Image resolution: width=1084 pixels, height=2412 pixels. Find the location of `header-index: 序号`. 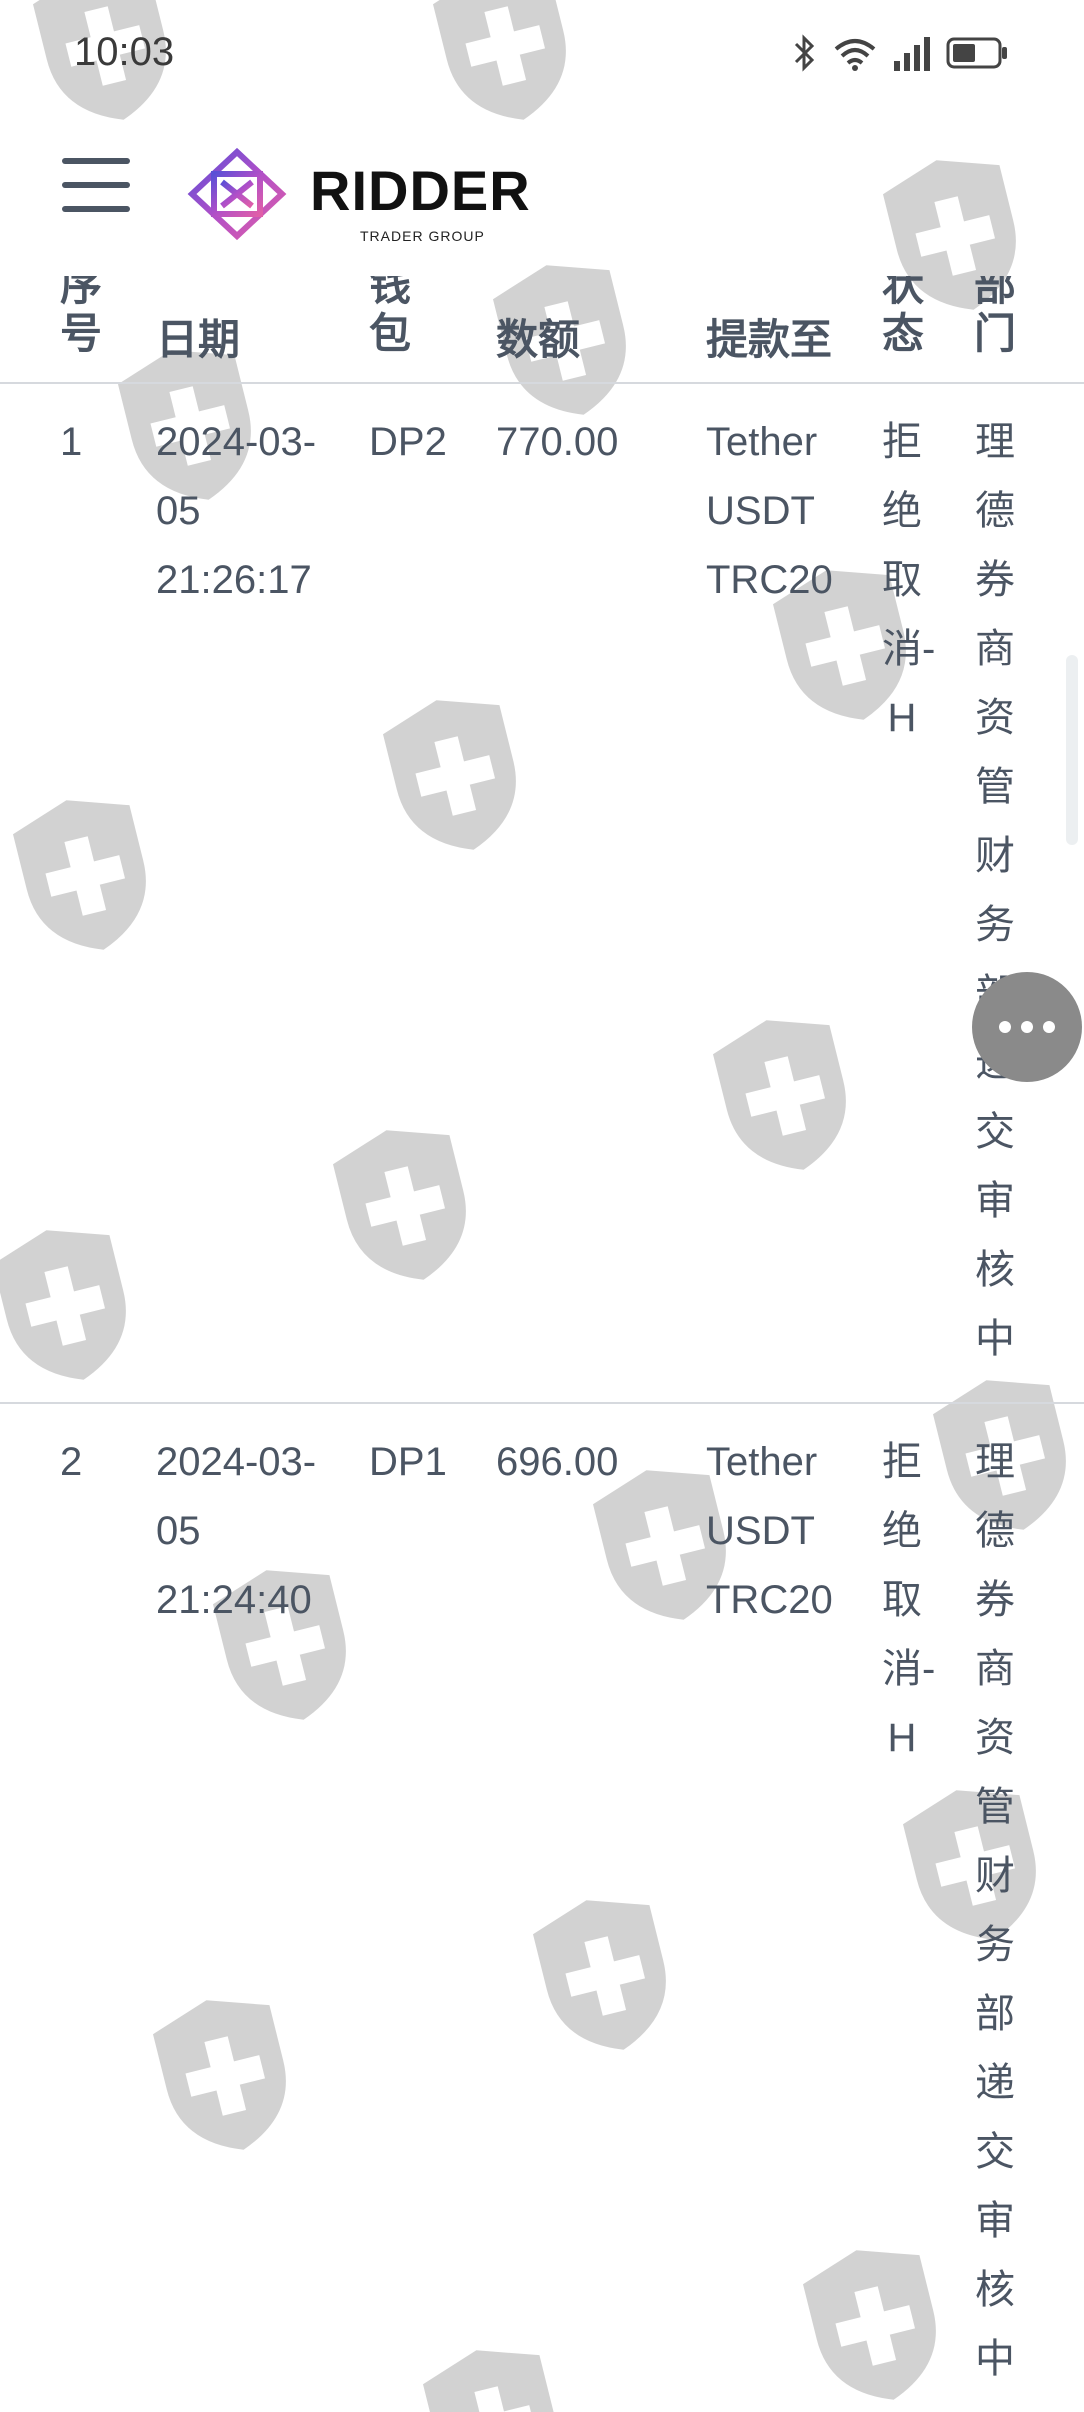

header-index: 序号 is located at coordinates (81, 316).